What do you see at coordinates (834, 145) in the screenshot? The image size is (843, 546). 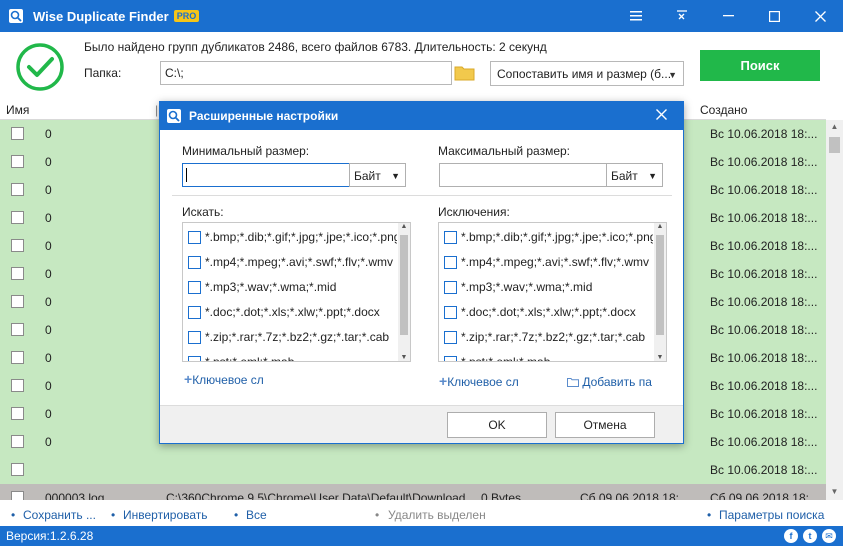 I see `scroll-thumb` at bounding box center [834, 145].